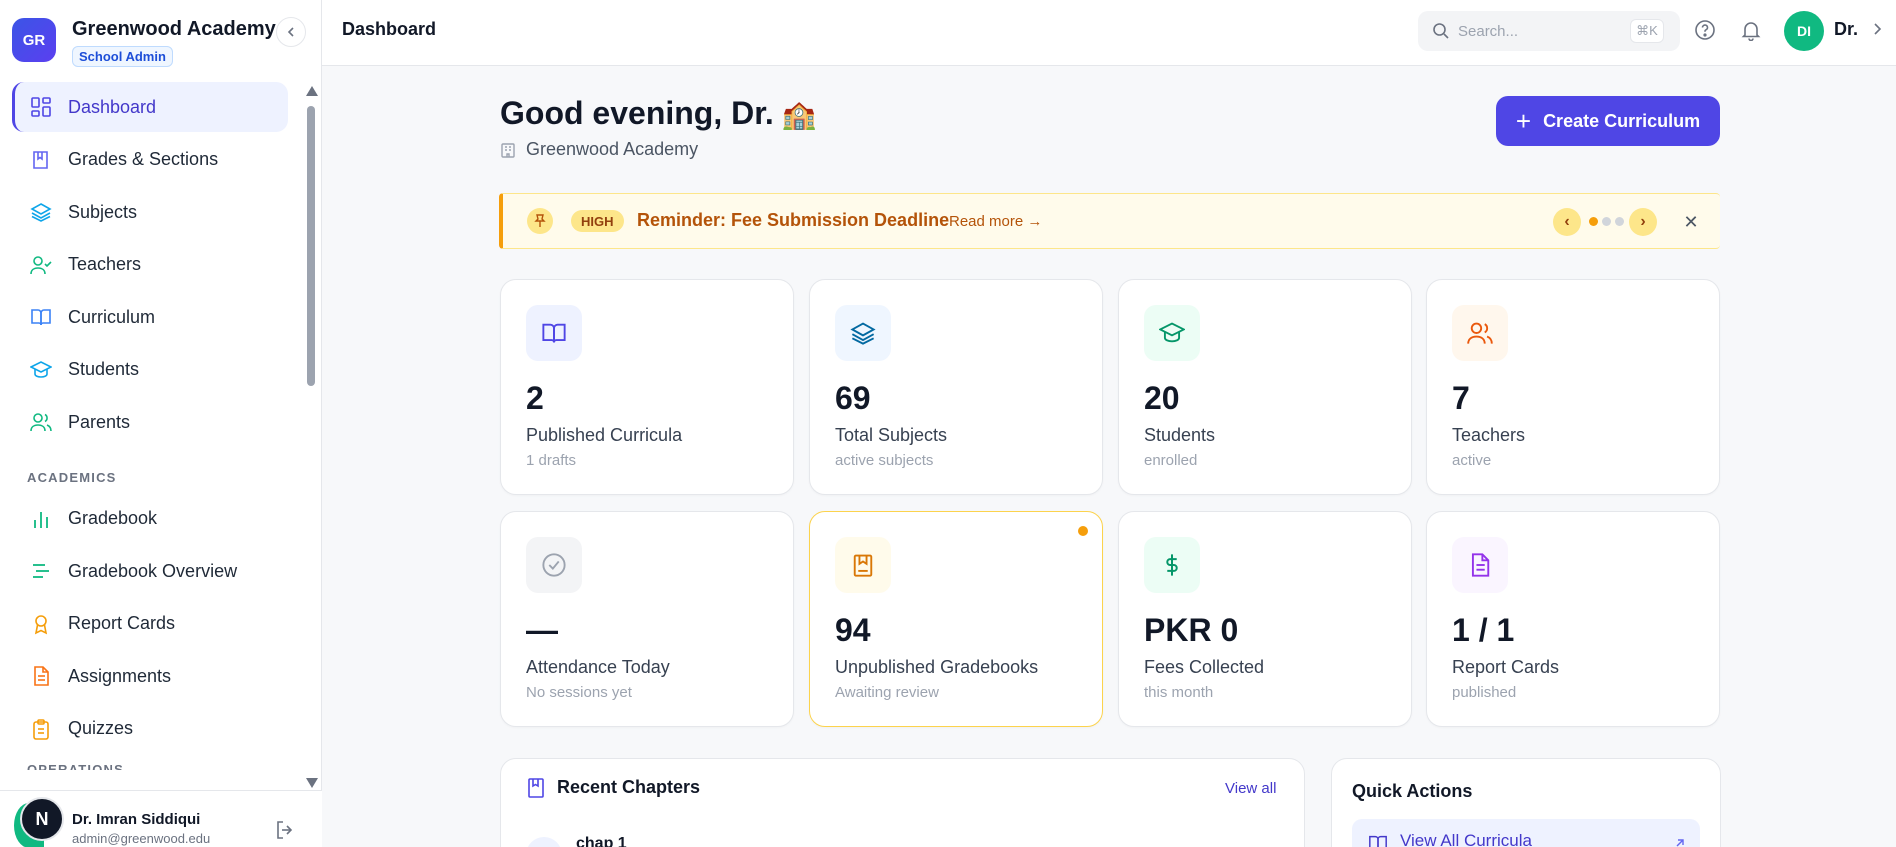 The image size is (1896, 847). I want to click on sidebar-item-label: Subjects, so click(103, 211).